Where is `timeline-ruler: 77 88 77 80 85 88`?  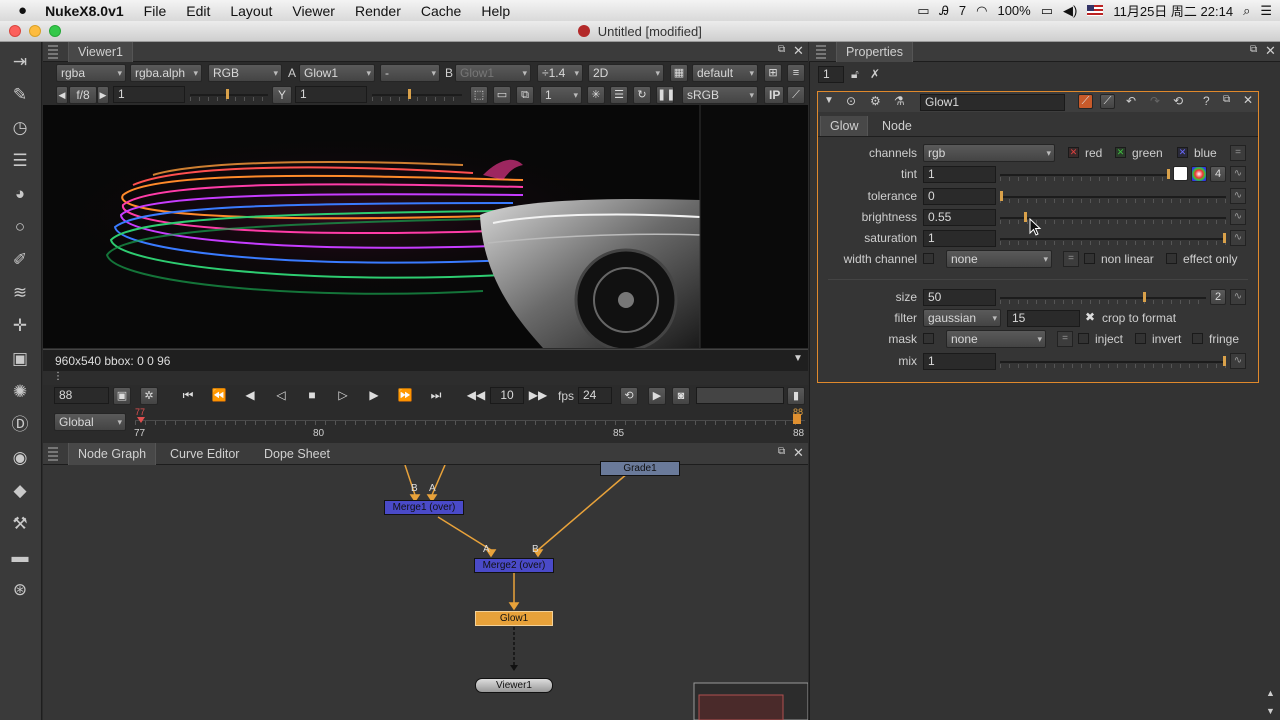
timeline-ruler: 77 88 77 80 85 88 is located at coordinates (469, 423).